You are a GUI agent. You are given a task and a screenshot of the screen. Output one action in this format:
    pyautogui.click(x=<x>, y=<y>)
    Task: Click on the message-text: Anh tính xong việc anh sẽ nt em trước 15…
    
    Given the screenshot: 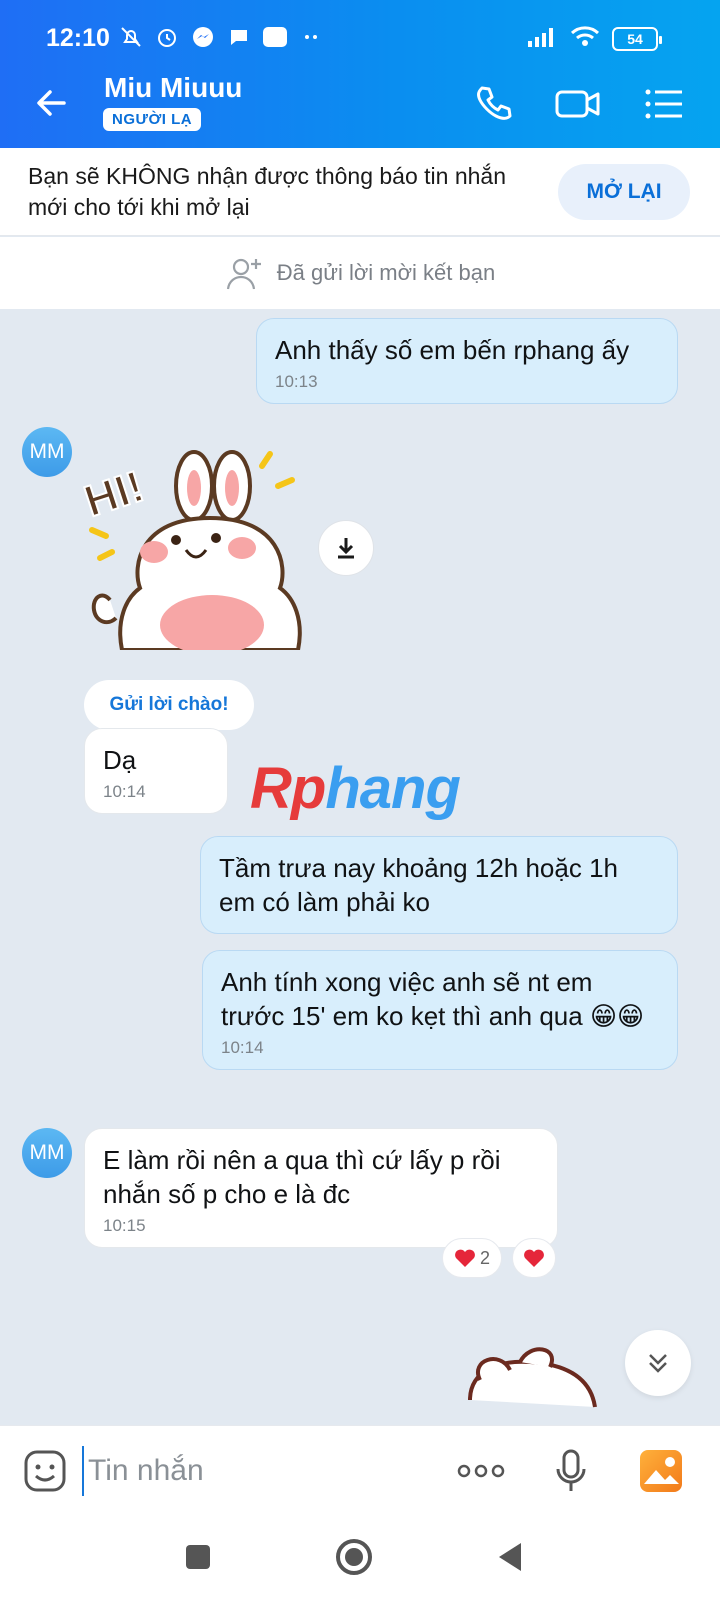 What is the action you would take?
    pyautogui.click(x=433, y=999)
    